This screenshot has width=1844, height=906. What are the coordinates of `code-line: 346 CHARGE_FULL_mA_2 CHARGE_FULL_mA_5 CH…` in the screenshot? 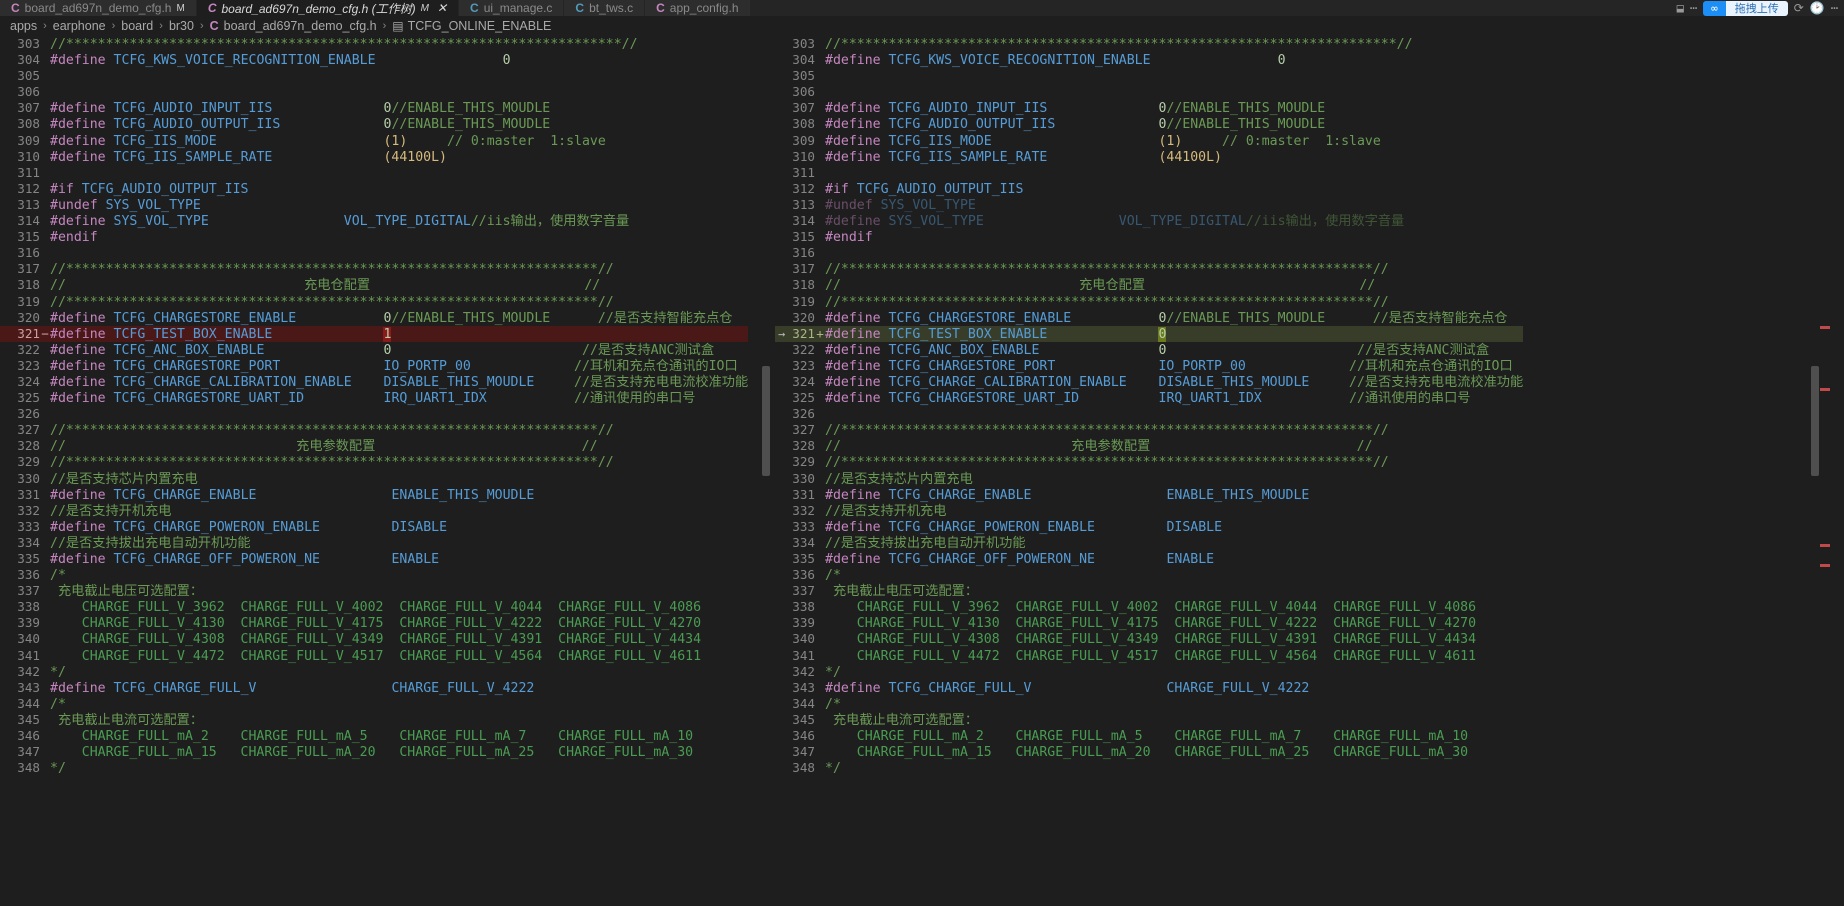 It's located at (1149, 736).